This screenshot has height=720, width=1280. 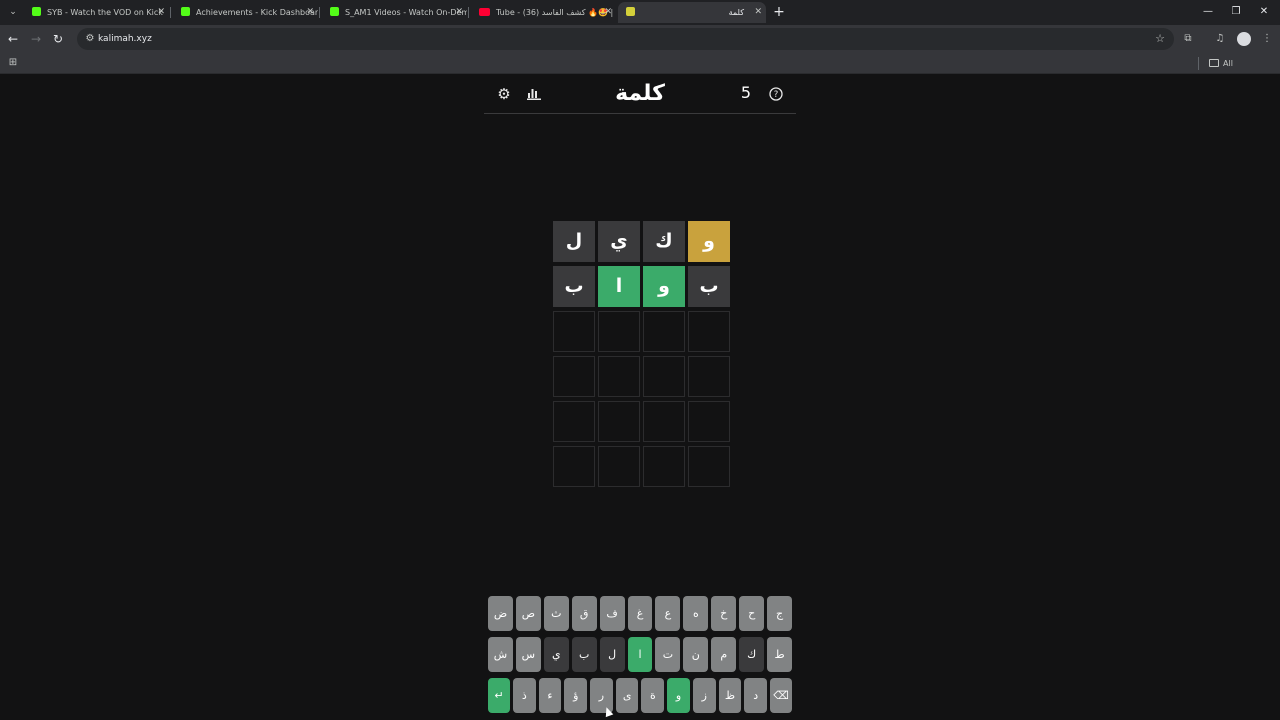 What do you see at coordinates (640, 613) in the screenshot?
I see `keyboard-key: غ` at bounding box center [640, 613].